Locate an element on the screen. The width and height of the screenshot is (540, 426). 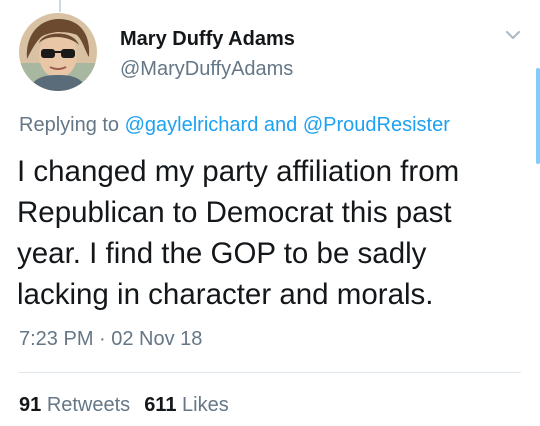
likes-count: 611 is located at coordinates (160, 405).